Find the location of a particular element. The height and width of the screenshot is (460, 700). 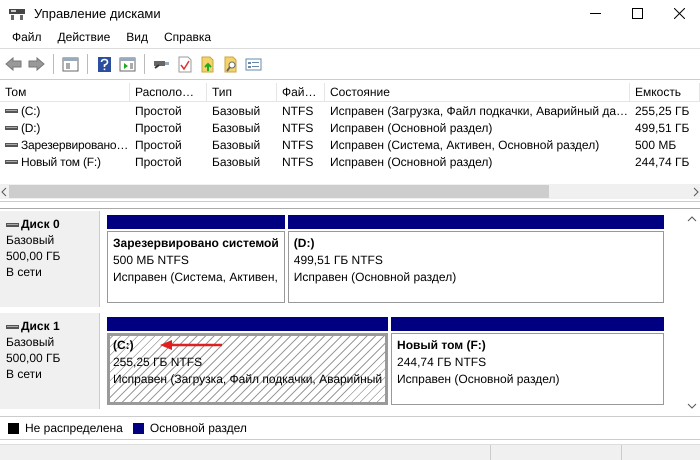

window-title: Управление дисками is located at coordinates (98, 13).